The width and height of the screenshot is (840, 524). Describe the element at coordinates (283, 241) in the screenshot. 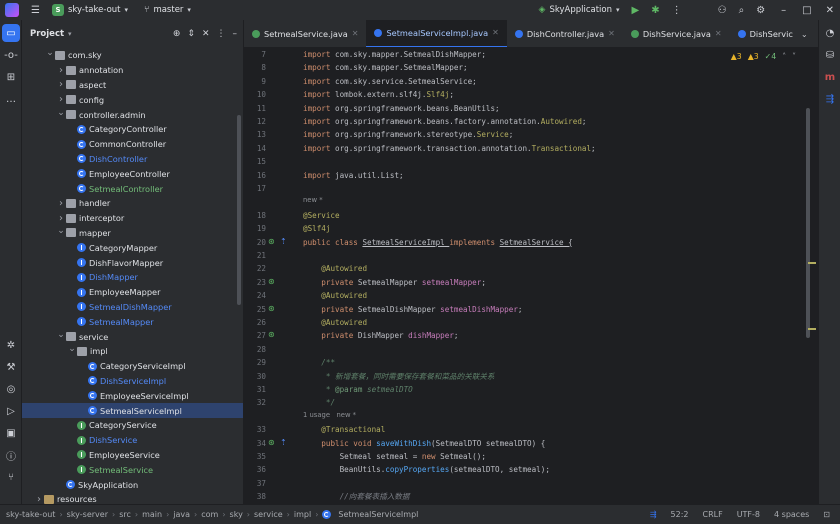

I see `implements-gutter-icon: ⇡` at that location.